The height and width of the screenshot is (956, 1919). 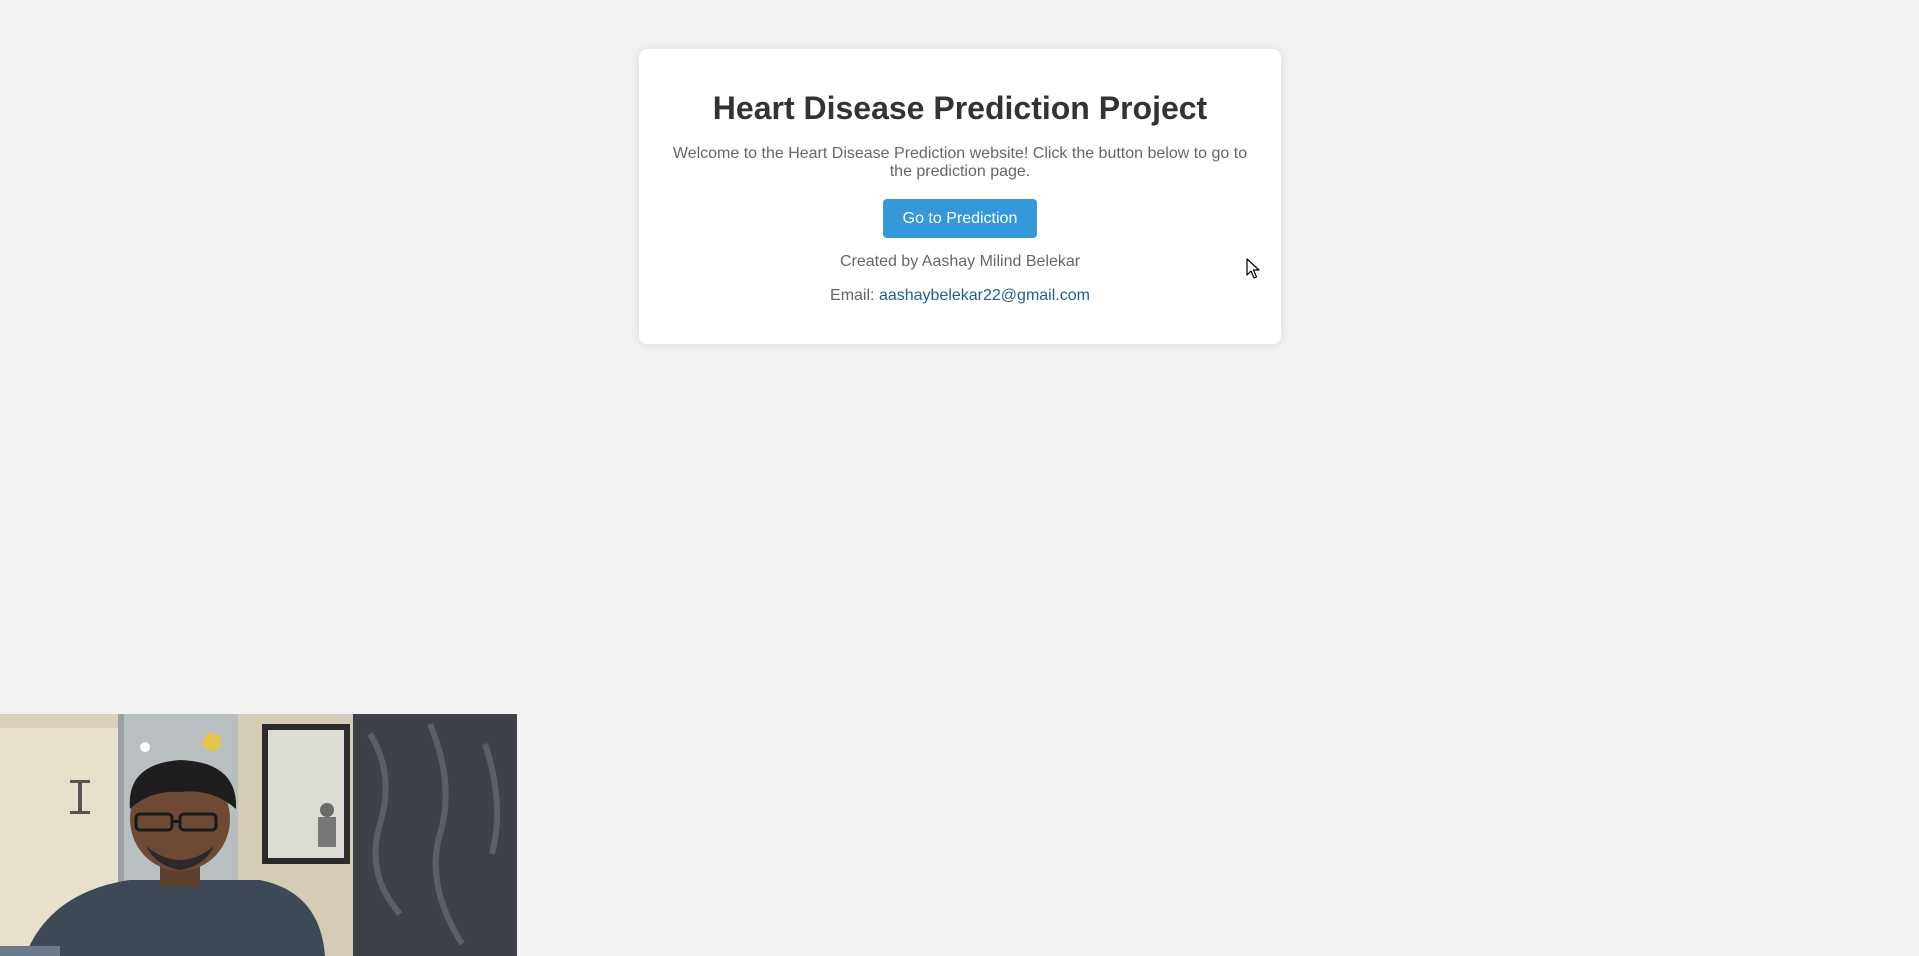 I want to click on webcam-overlay, so click(x=258, y=835).